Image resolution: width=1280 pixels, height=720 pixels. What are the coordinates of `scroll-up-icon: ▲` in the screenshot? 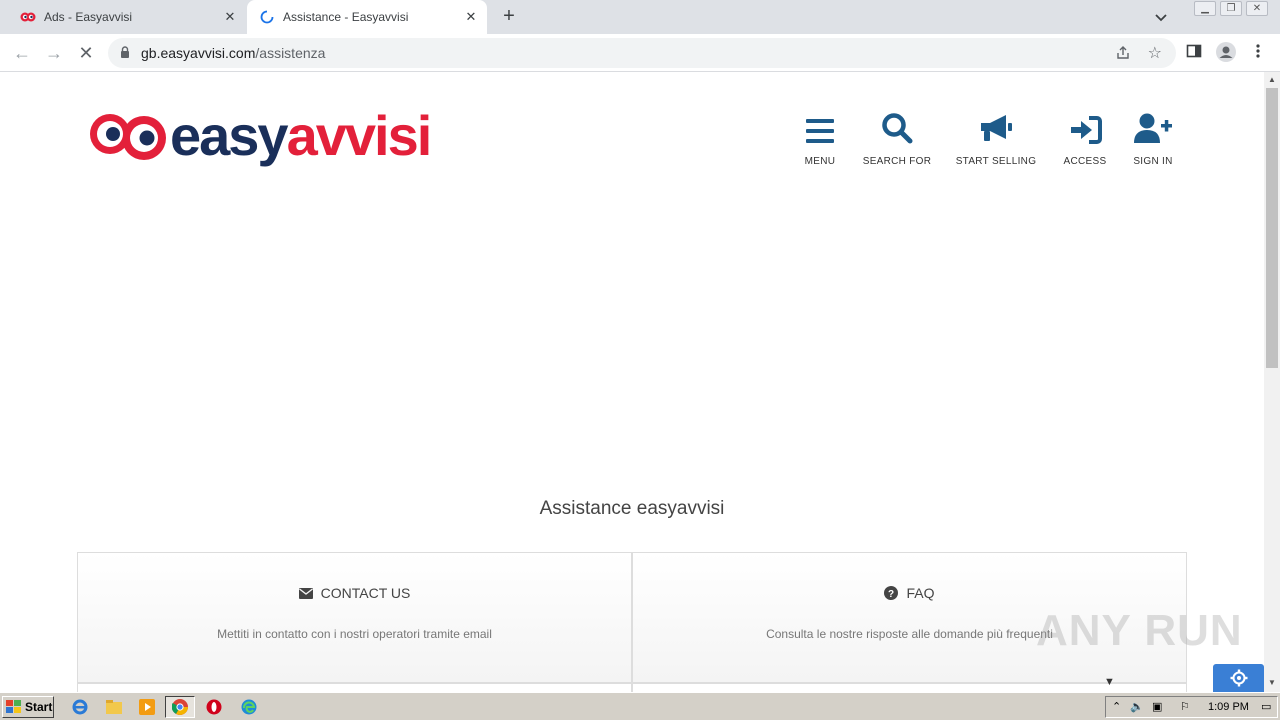 It's located at (1272, 79).